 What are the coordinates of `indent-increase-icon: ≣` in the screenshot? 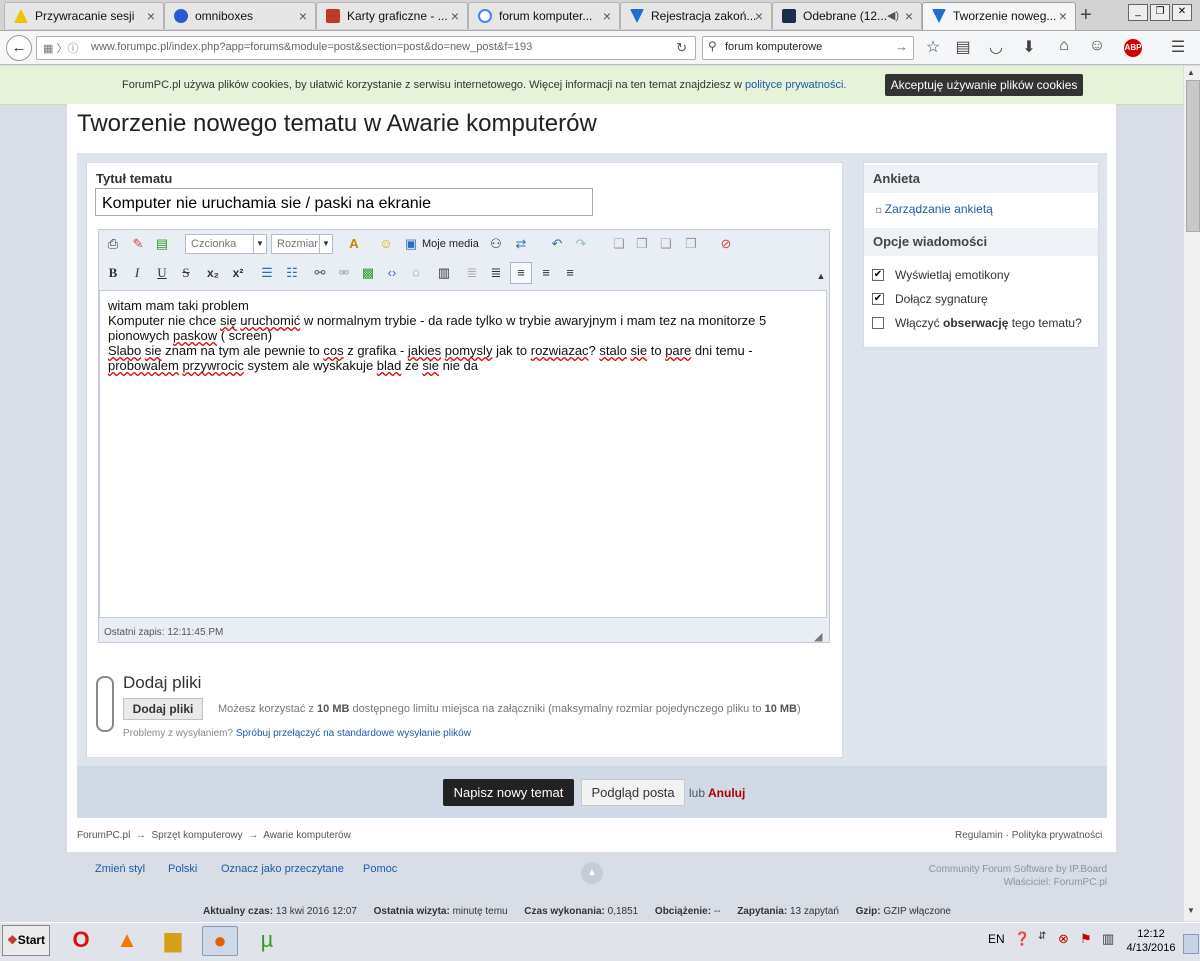 It's located at (496, 273).